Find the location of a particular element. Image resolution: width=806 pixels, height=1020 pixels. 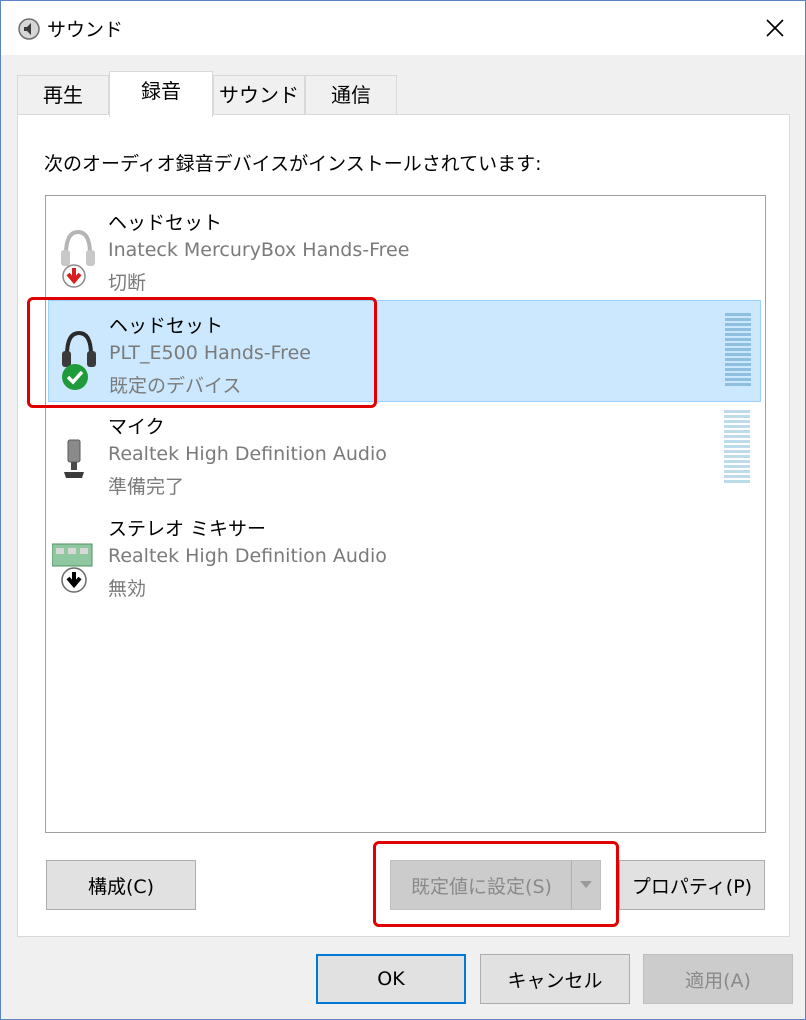

speaker-icon is located at coordinates (29, 29).